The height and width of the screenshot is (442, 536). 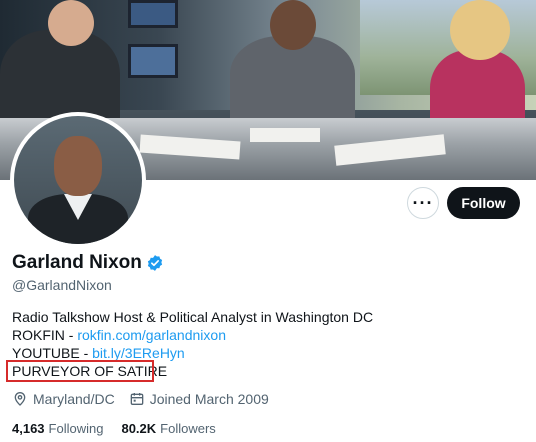 I want to click on joined-item: Joined March 2009, so click(x=199, y=399).